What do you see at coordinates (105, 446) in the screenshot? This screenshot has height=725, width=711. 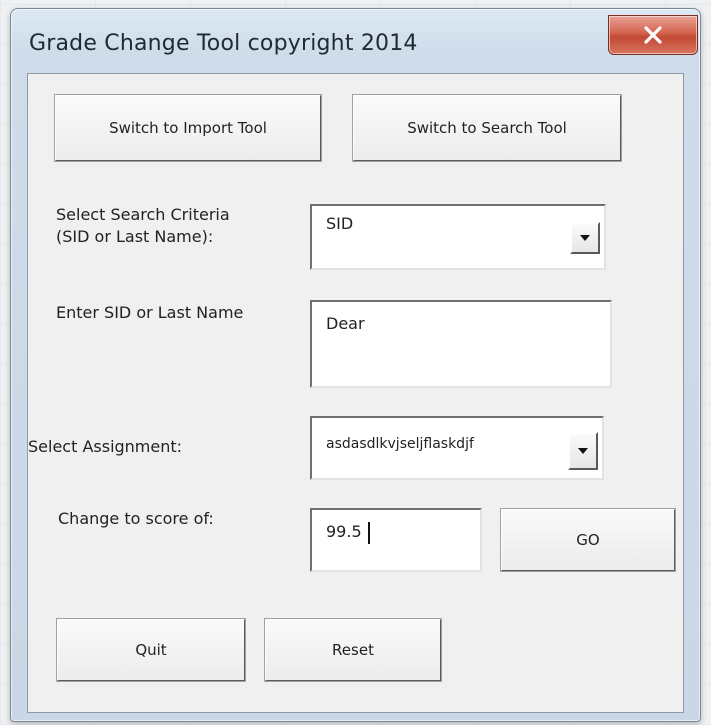 I see `assignment-label: Select Assignment:` at bounding box center [105, 446].